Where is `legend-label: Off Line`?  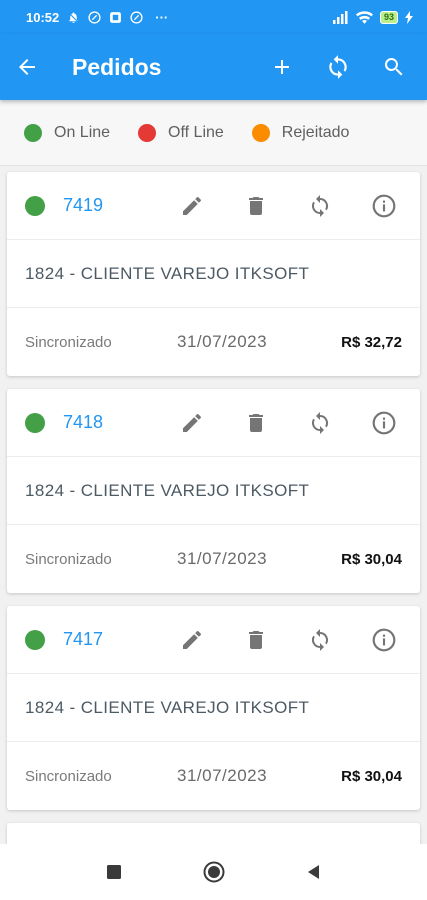 legend-label: Off Line is located at coordinates (196, 132).